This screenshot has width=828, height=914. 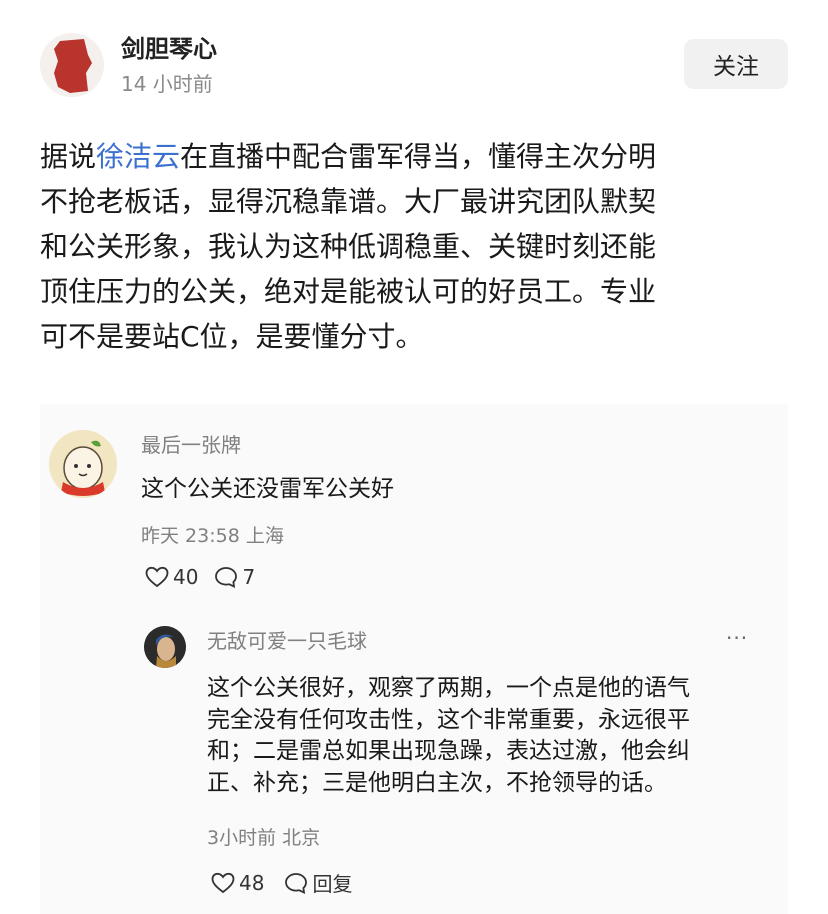 What do you see at coordinates (264, 838) in the screenshot?
I see `reply-meta: 3小时前 北京` at bounding box center [264, 838].